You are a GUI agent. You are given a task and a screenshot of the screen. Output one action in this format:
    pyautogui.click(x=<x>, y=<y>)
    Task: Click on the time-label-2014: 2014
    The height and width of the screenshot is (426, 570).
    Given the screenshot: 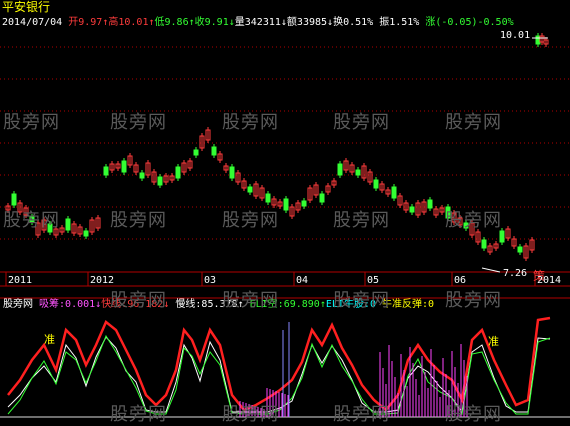 What is the action you would take?
    pyautogui.click(x=549, y=280)
    